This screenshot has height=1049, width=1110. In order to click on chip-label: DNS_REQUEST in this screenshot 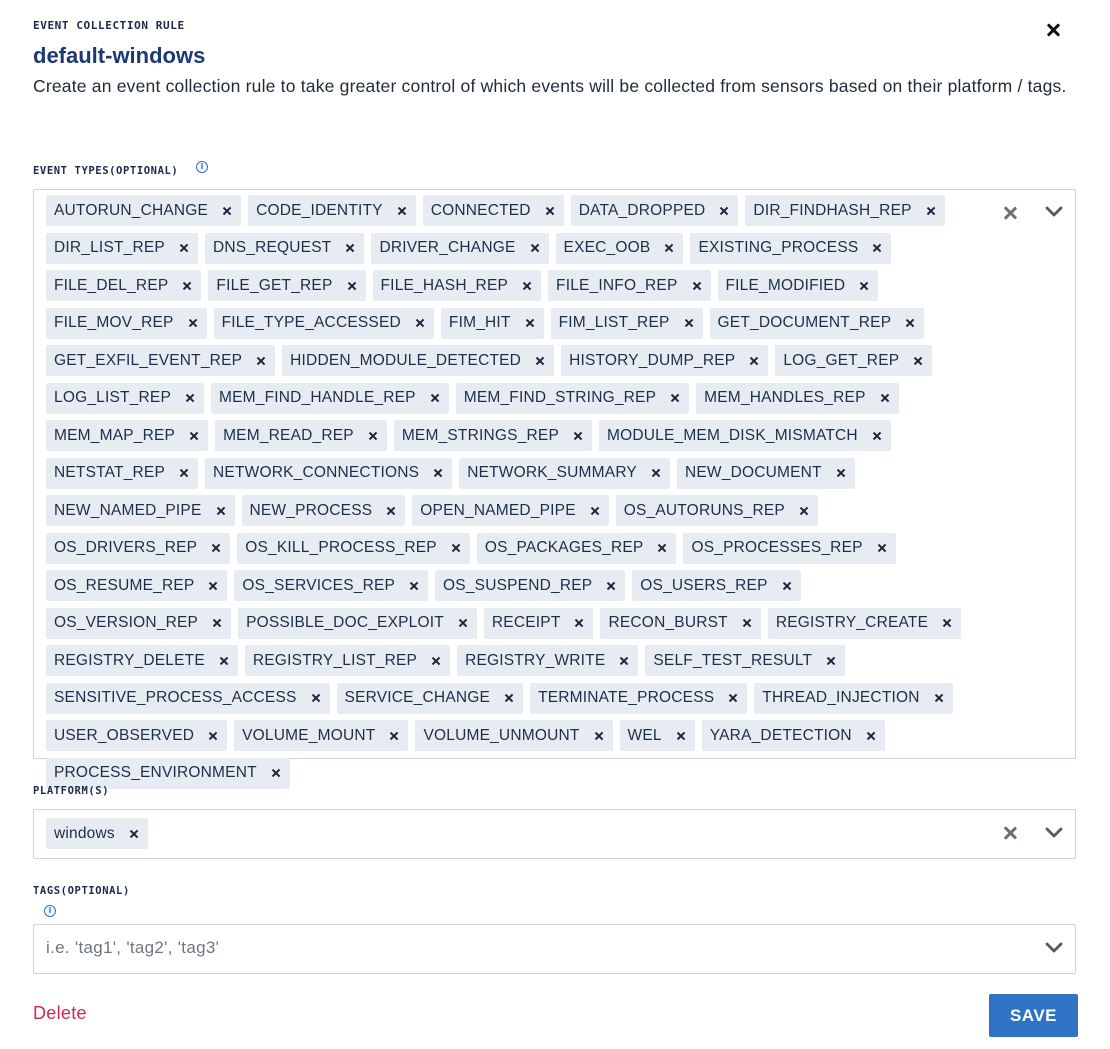, I will do `click(272, 247)`.